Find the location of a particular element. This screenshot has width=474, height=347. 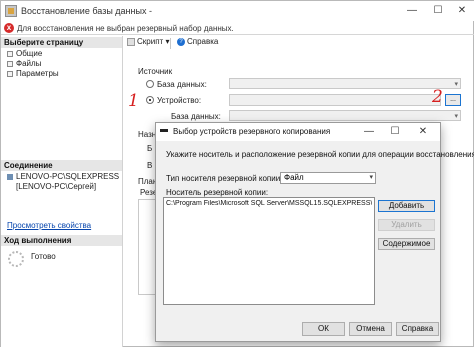

page-item-files: Файлы is located at coordinates (24, 63).